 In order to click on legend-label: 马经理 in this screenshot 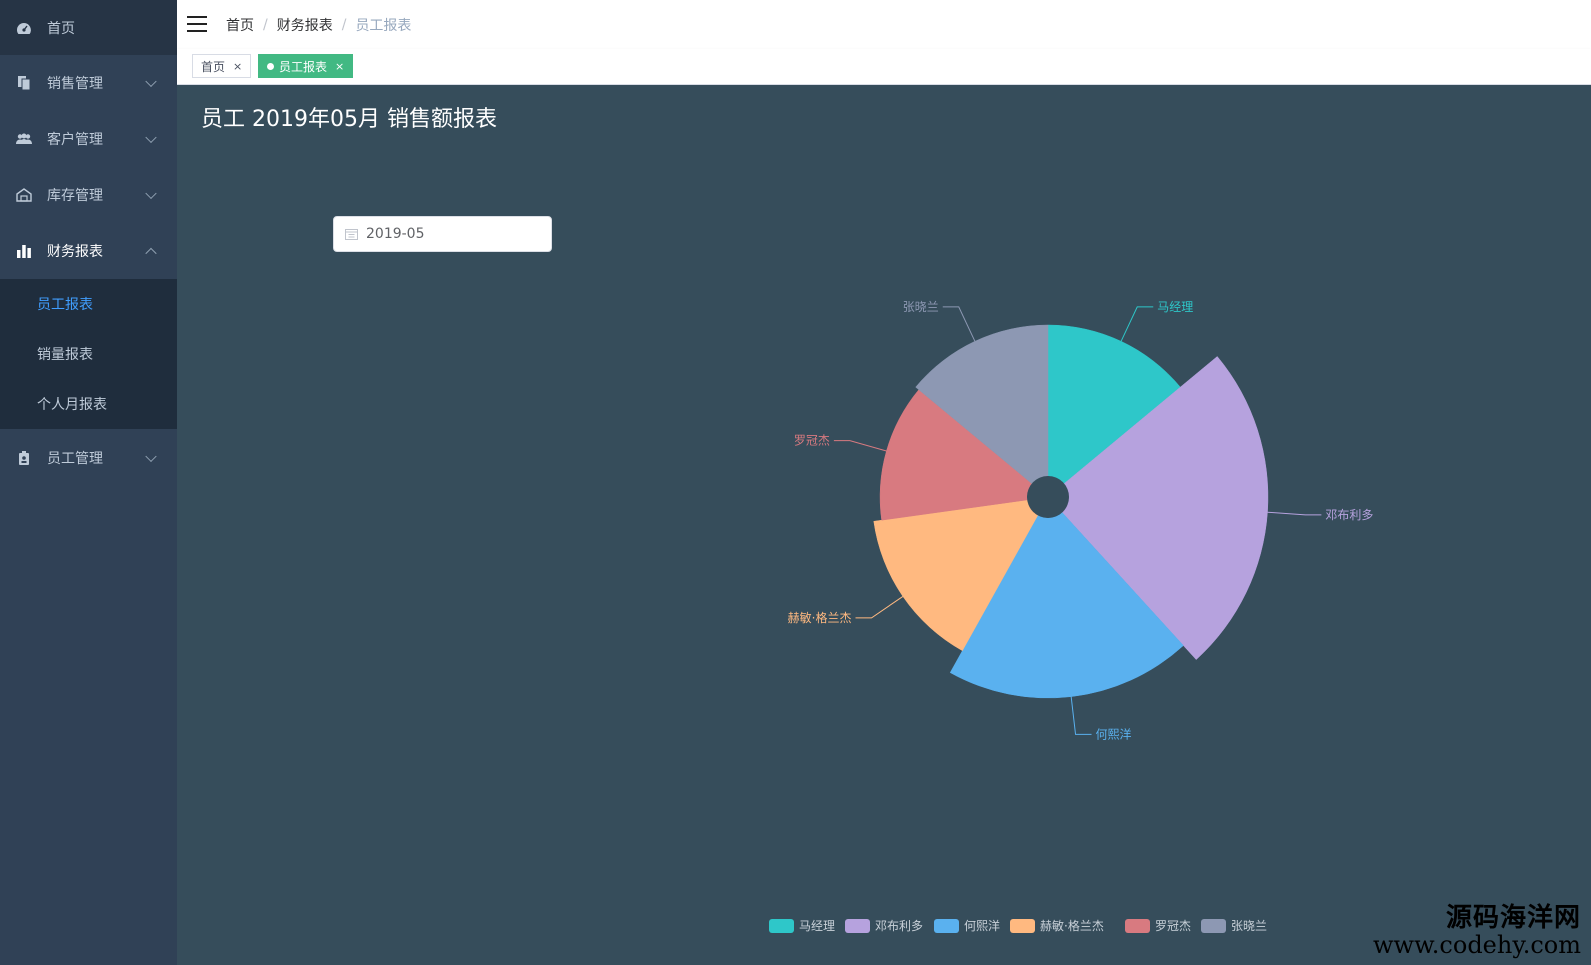, I will do `click(817, 926)`.